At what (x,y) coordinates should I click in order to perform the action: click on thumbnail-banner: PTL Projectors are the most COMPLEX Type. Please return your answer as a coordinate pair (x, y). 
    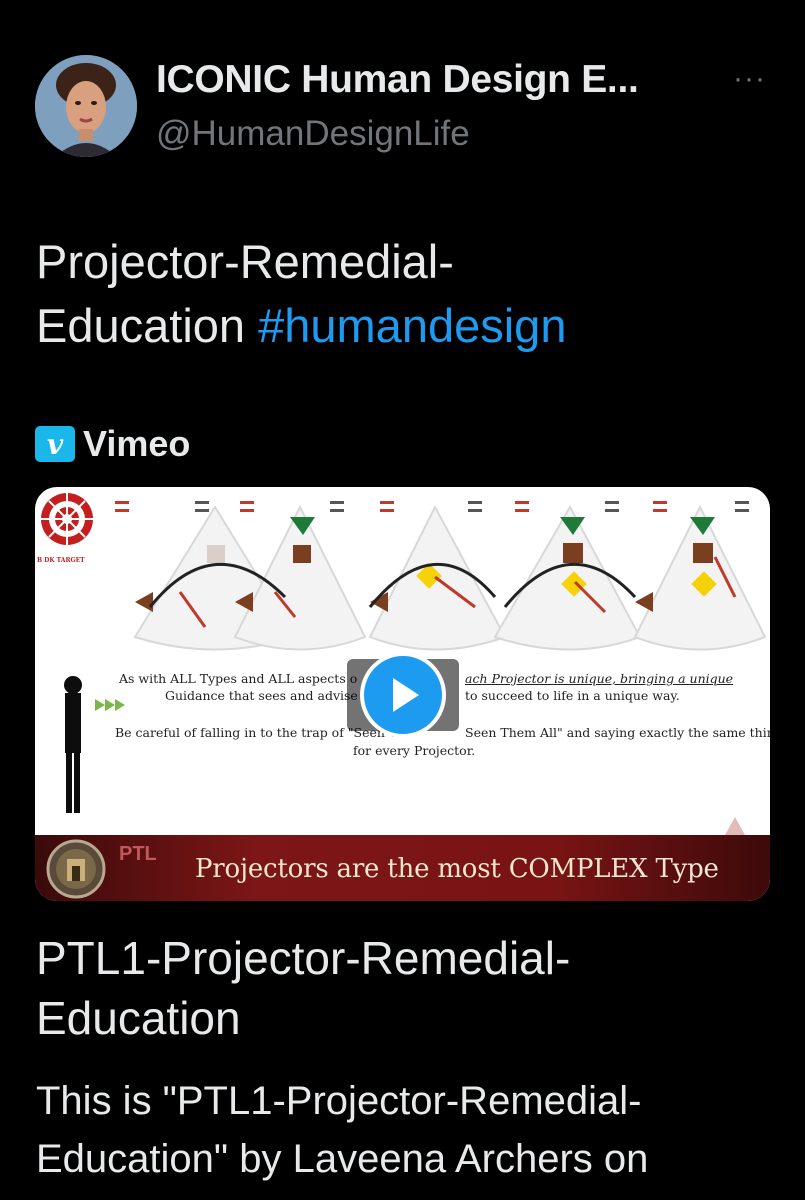
    Looking at the image, I should click on (402, 868).